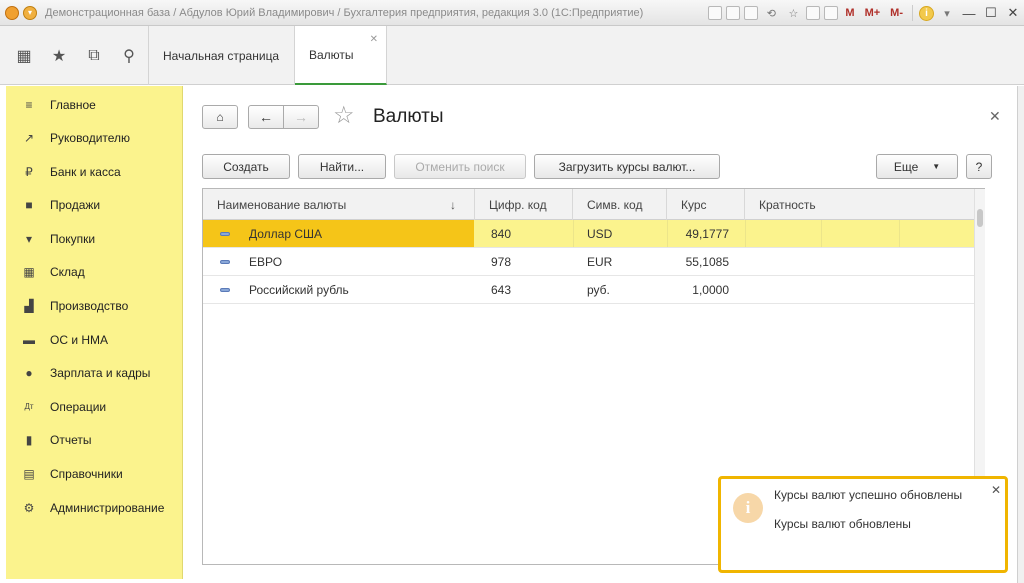 The width and height of the screenshot is (1024, 583). What do you see at coordinates (73, 104) in the screenshot?
I see `sidebar-item-label: Главное` at bounding box center [73, 104].